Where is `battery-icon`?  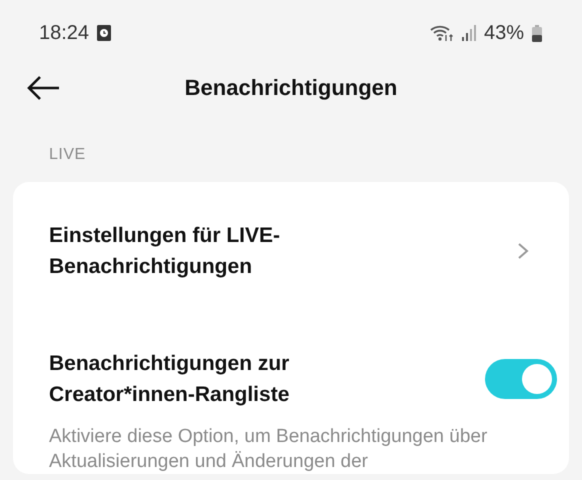 battery-icon is located at coordinates (537, 33).